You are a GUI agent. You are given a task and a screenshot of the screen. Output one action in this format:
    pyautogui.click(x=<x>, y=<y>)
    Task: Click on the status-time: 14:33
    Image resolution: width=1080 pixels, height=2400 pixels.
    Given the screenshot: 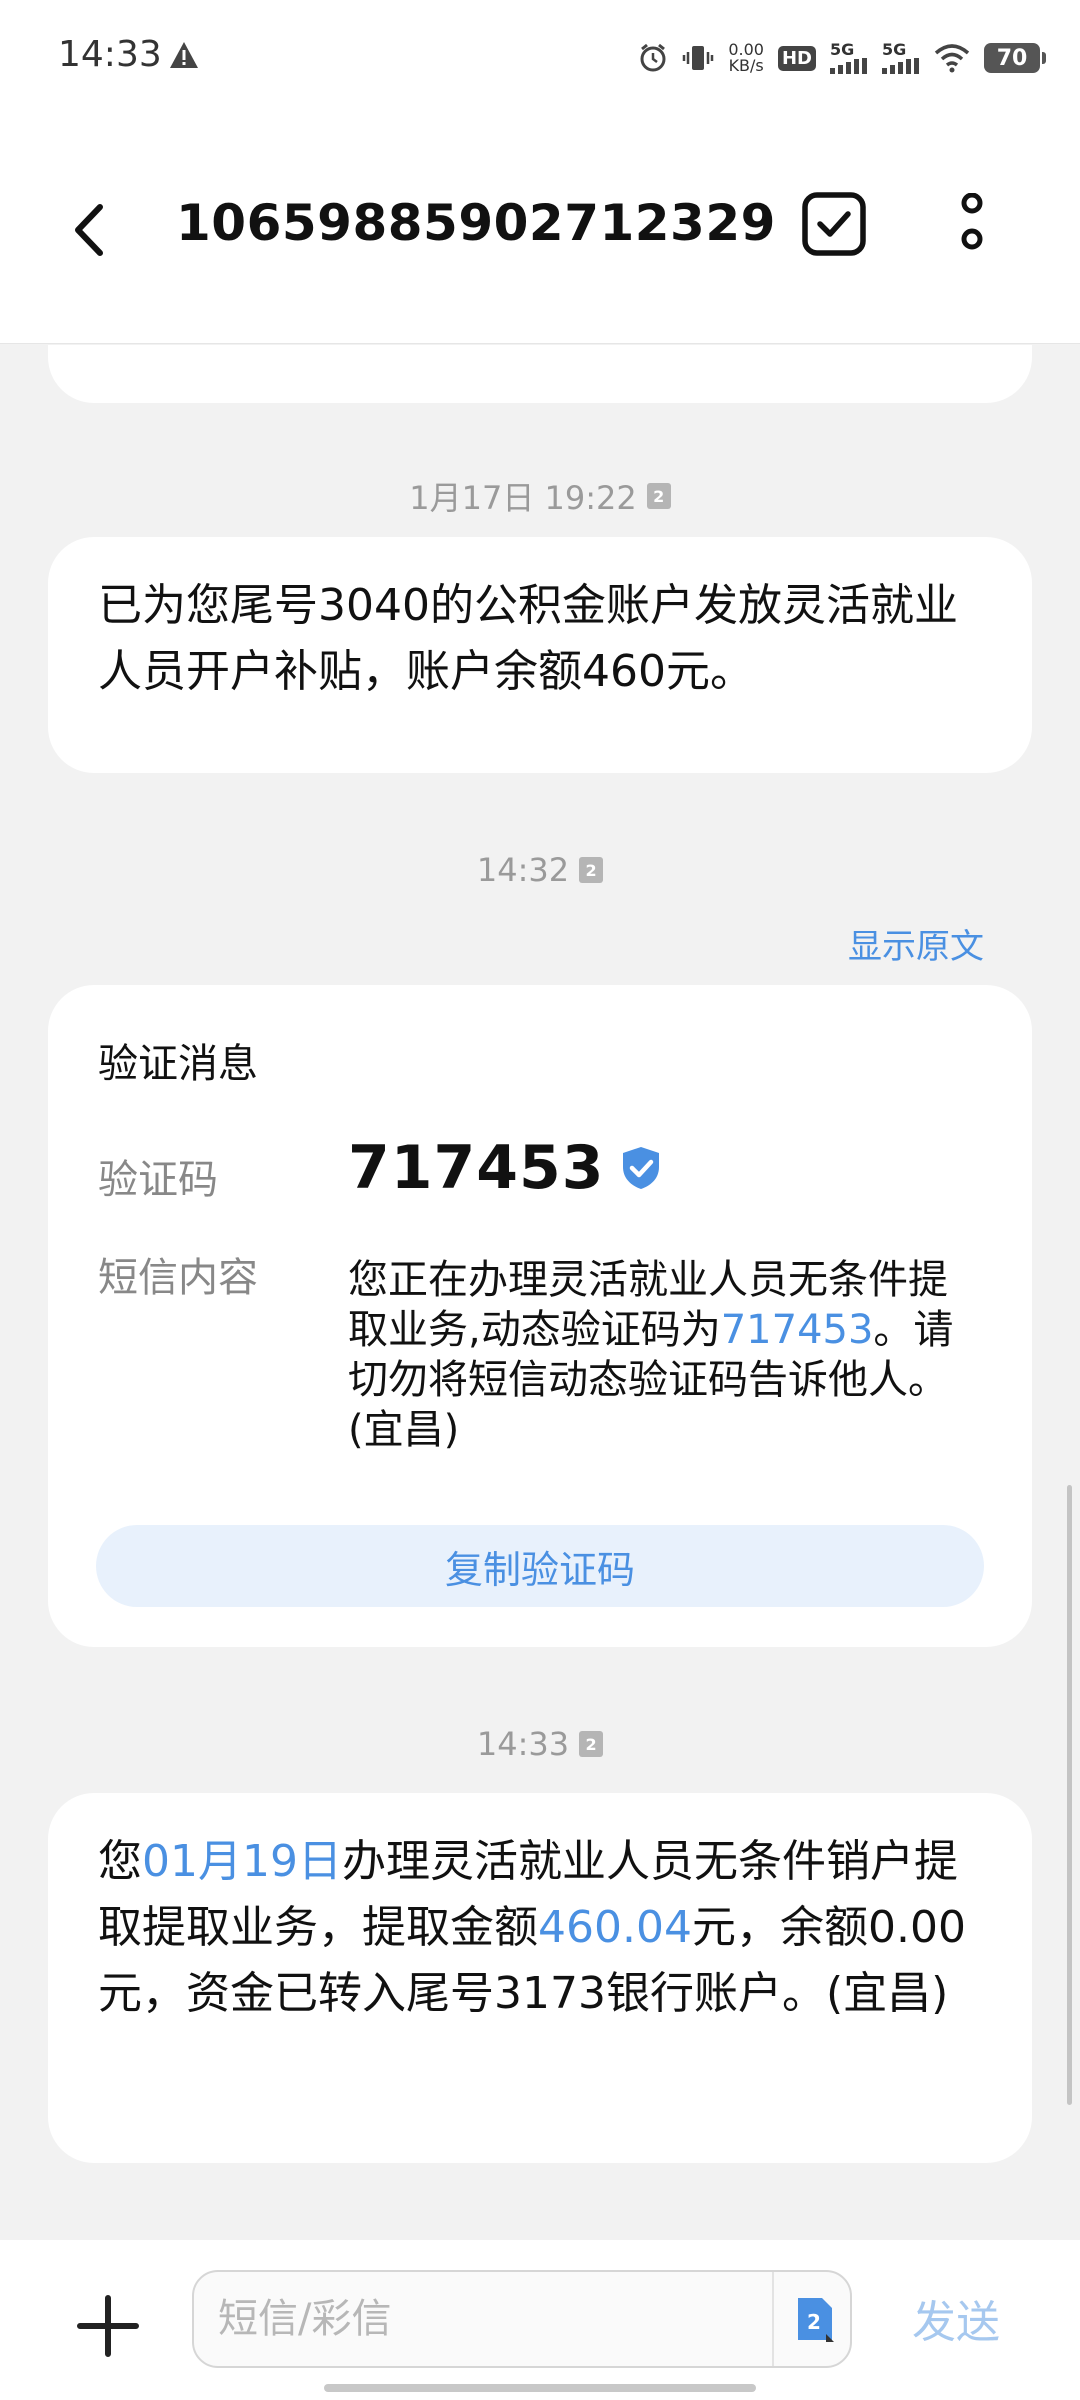 What is the action you would take?
    pyautogui.click(x=110, y=54)
    